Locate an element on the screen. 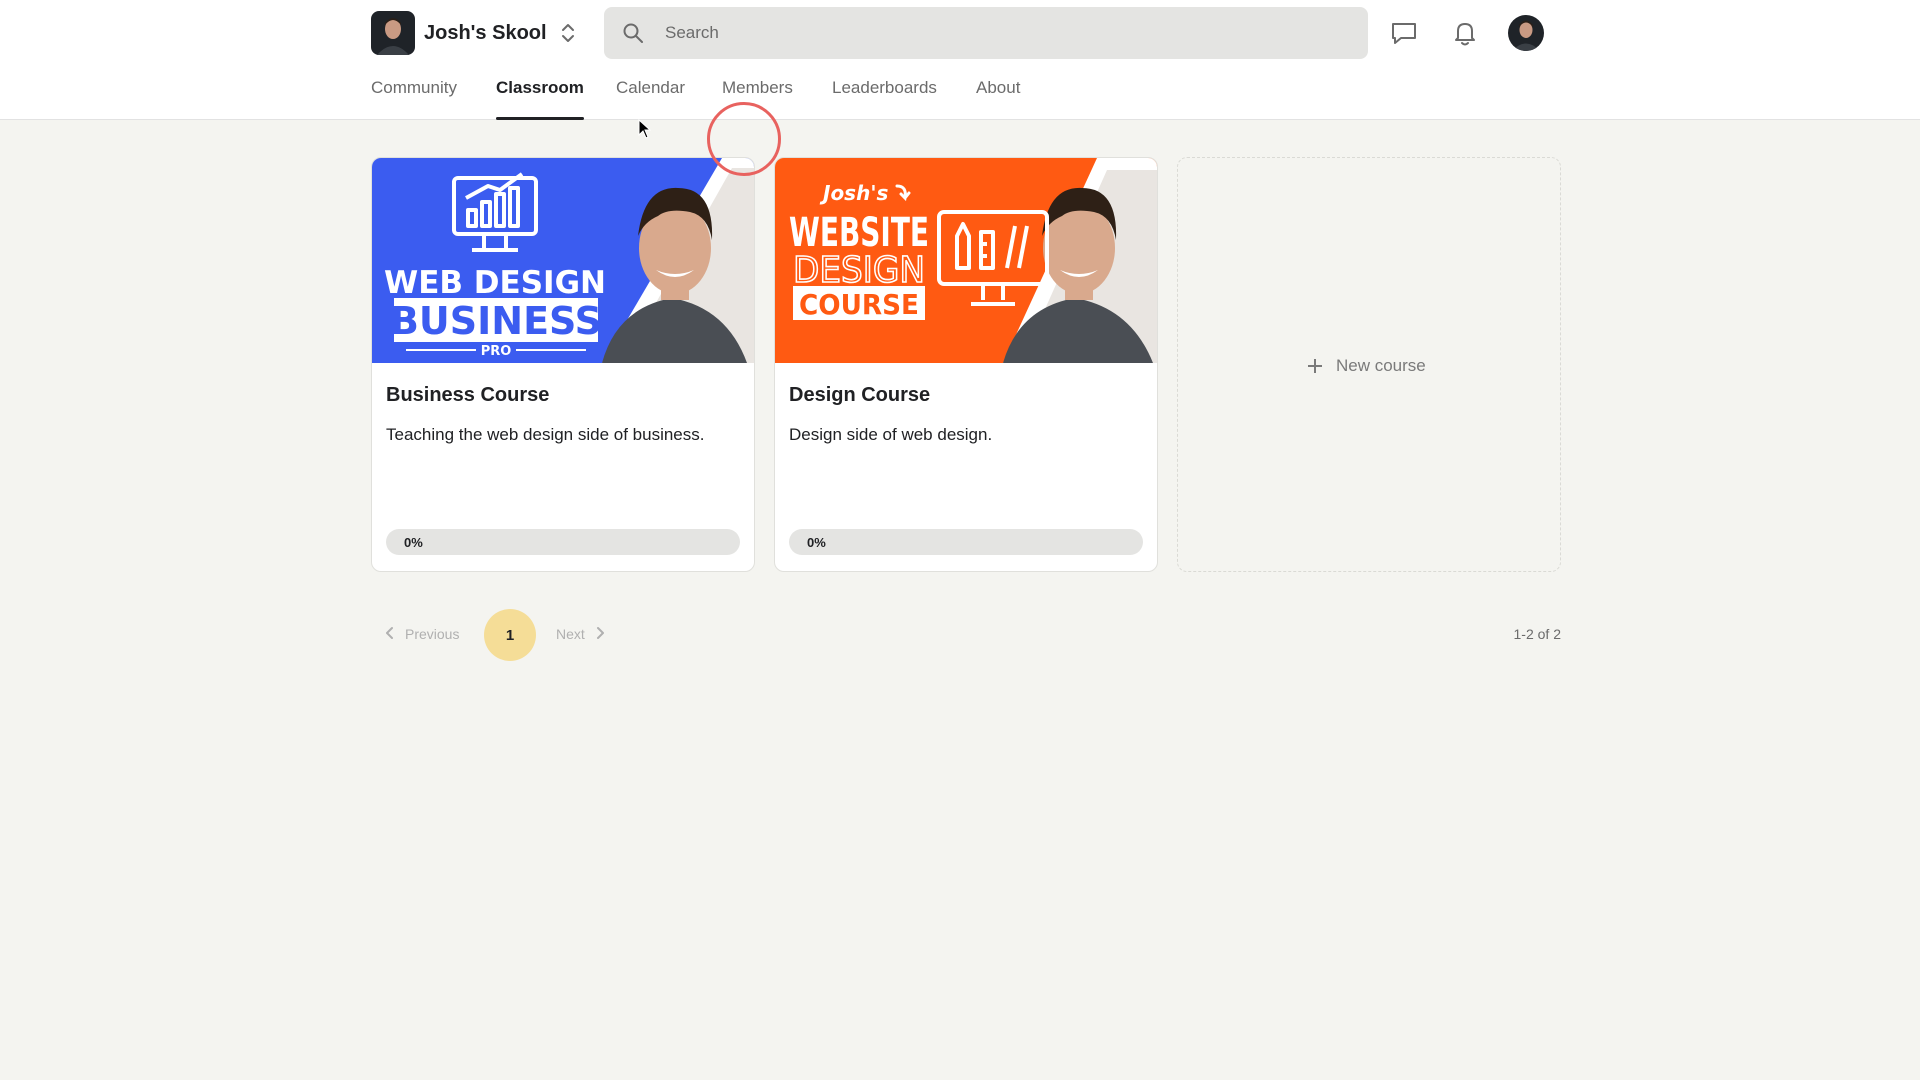 This screenshot has height=1080, width=1920. tab-calendar: Calendar is located at coordinates (650, 99).